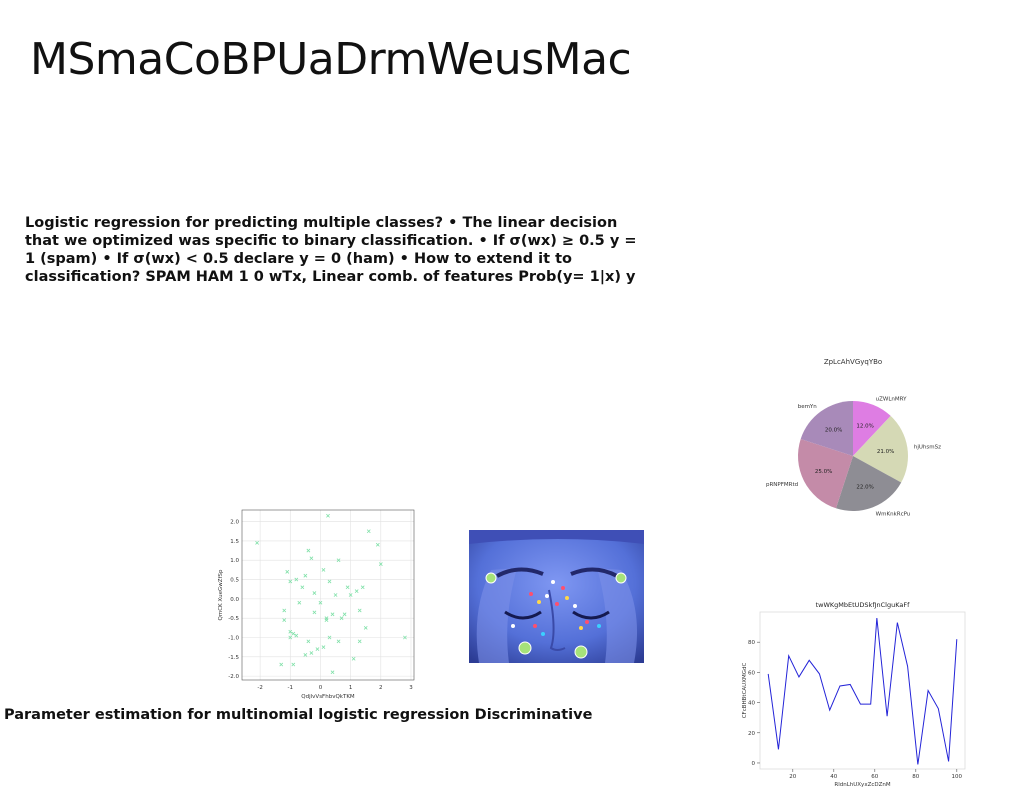 This screenshot has width=1024, height=788. What do you see at coordinates (381, 688) in the screenshot?
I see `scatter-xtick-label: 2` at bounding box center [381, 688].